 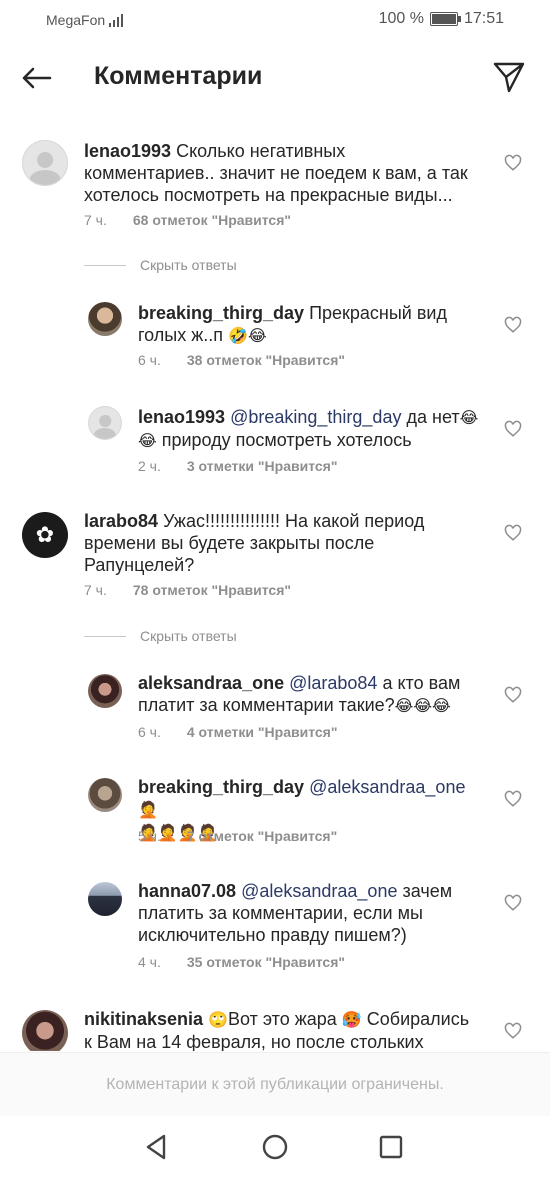 What do you see at coordinates (433, 417) in the screenshot?
I see `reply-body-line1: да нет` at bounding box center [433, 417].